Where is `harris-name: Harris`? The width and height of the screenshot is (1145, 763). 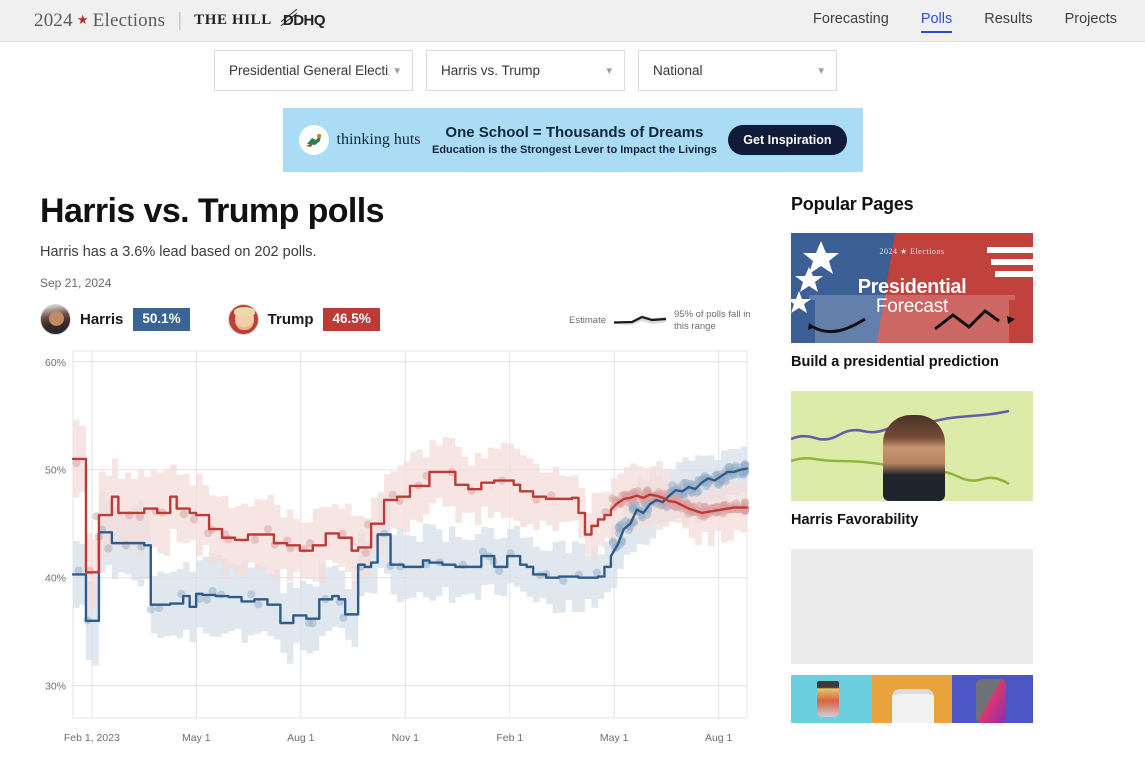
harris-name: Harris is located at coordinates (102, 319).